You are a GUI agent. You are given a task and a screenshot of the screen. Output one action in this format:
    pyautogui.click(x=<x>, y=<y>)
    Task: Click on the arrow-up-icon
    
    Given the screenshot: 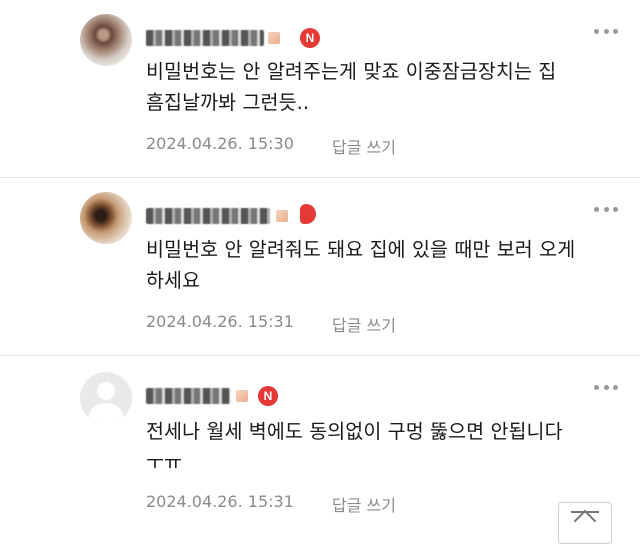 What is the action you would take?
    pyautogui.click(x=585, y=521)
    